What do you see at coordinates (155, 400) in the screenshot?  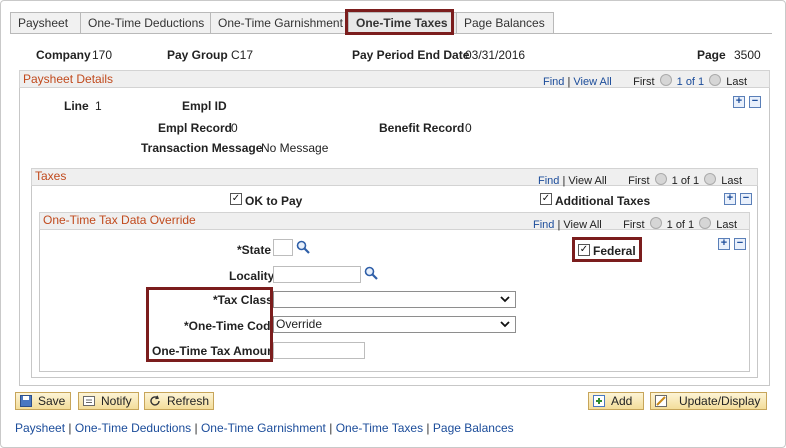 I see `refresh-icon` at bounding box center [155, 400].